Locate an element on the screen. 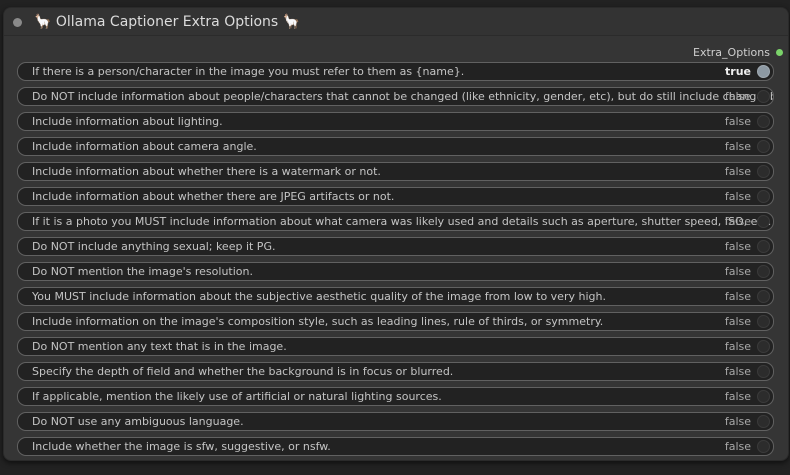 This screenshot has height=475, width=790. option-value: true is located at coordinates (738, 71).